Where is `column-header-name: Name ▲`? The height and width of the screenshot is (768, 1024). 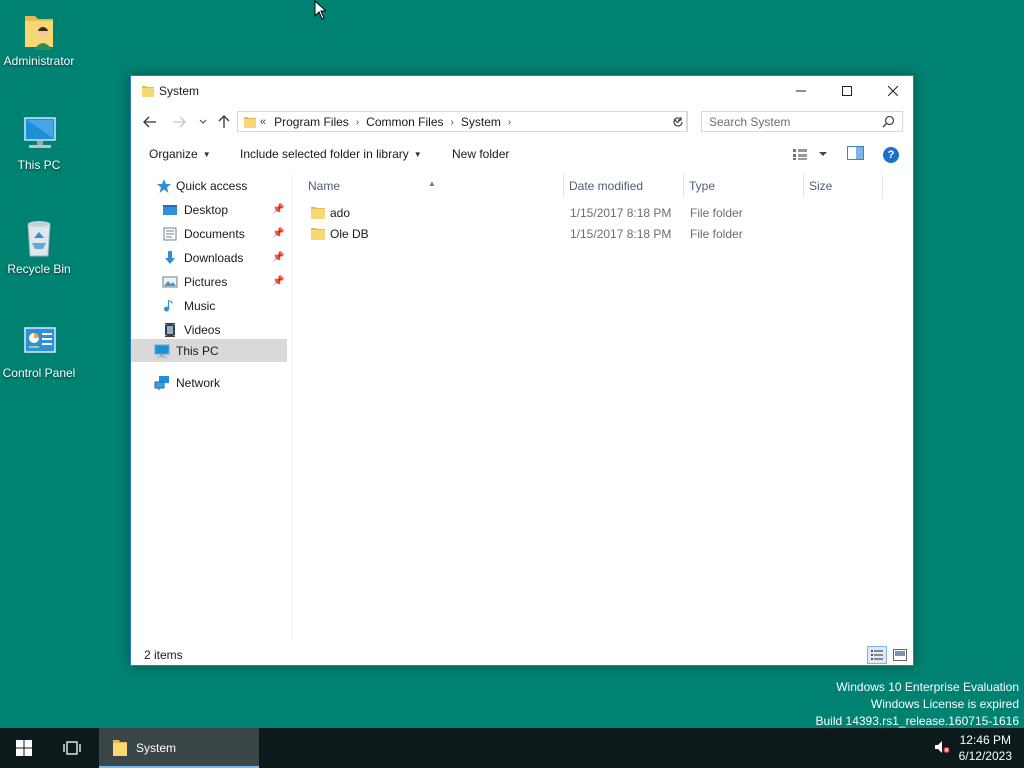 column-header-name: Name ▲ is located at coordinates (427, 186).